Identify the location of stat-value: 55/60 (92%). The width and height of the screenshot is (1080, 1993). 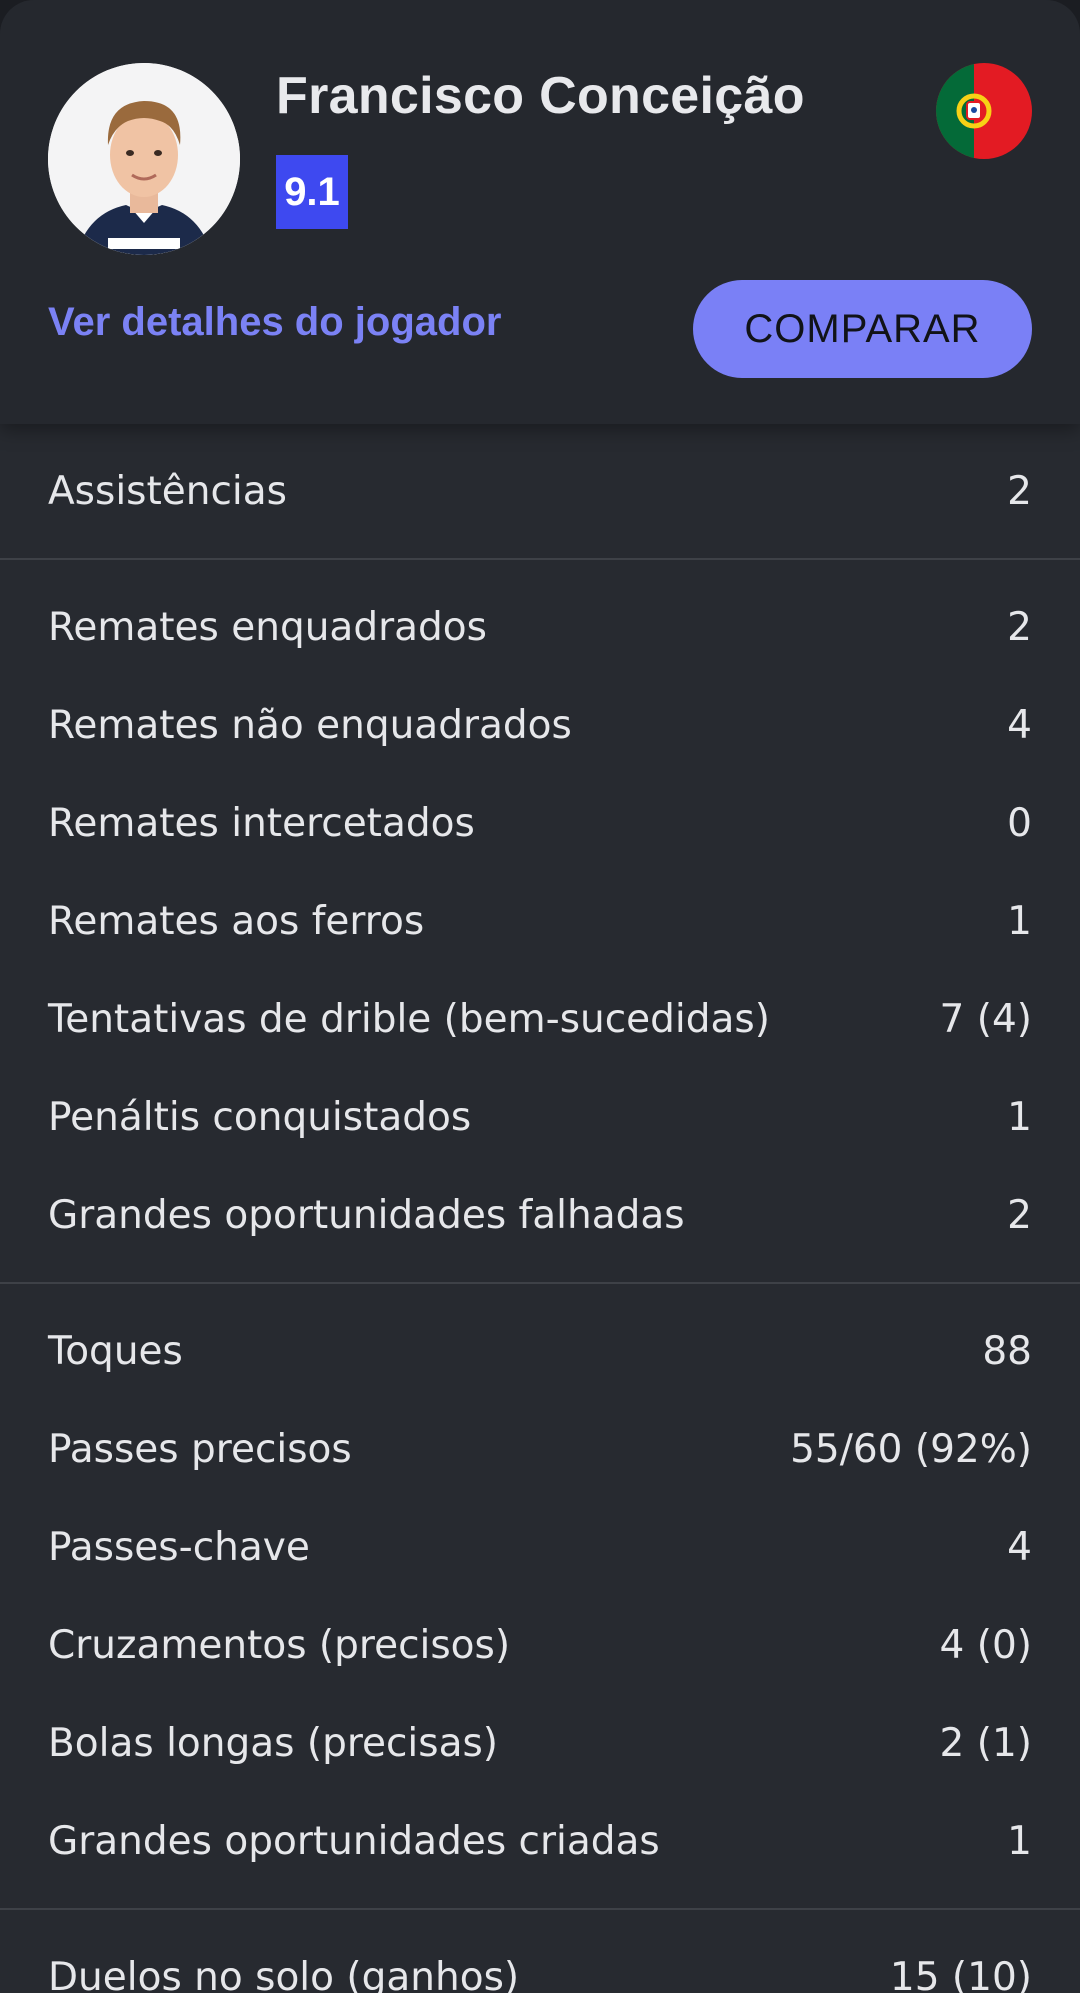
(911, 1449).